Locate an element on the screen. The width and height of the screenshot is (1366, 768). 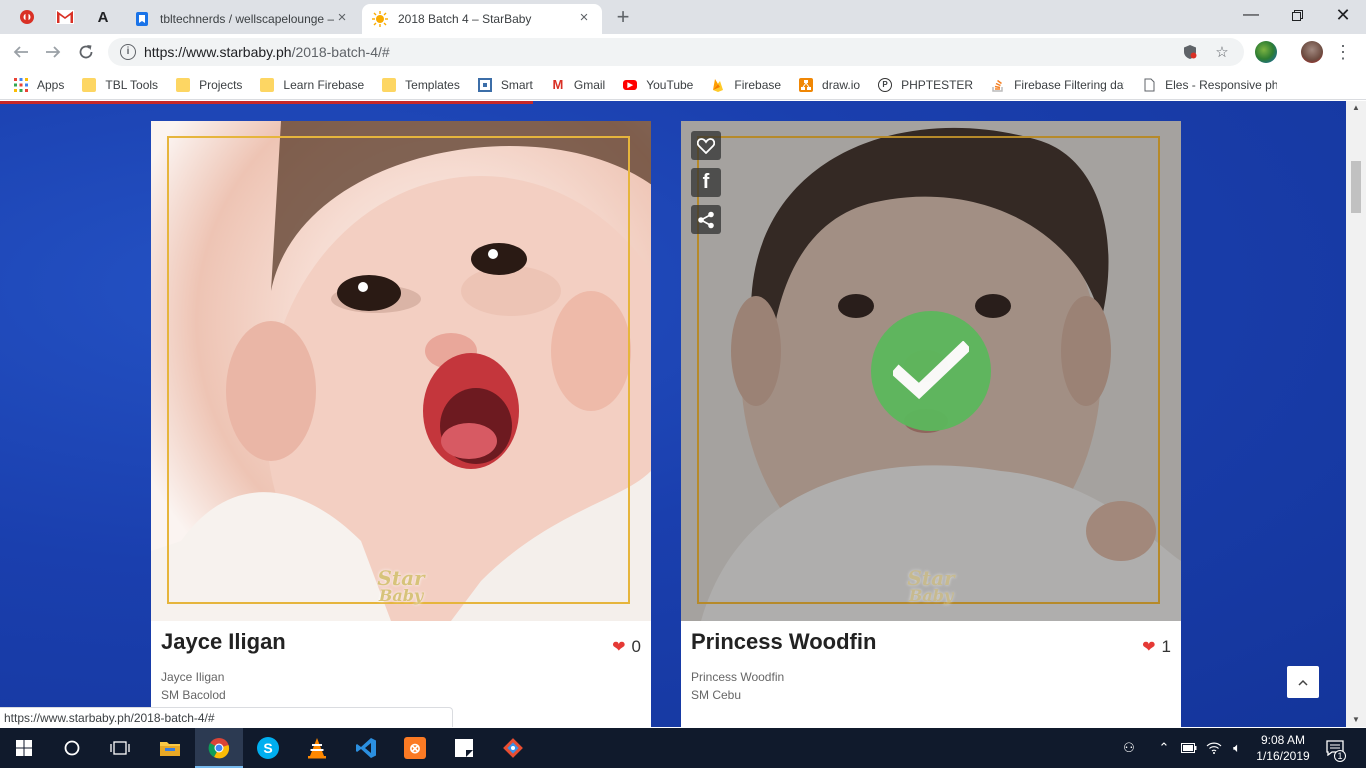
chevron-up-icon: ⌃ is located at coordinates (1164, 747).